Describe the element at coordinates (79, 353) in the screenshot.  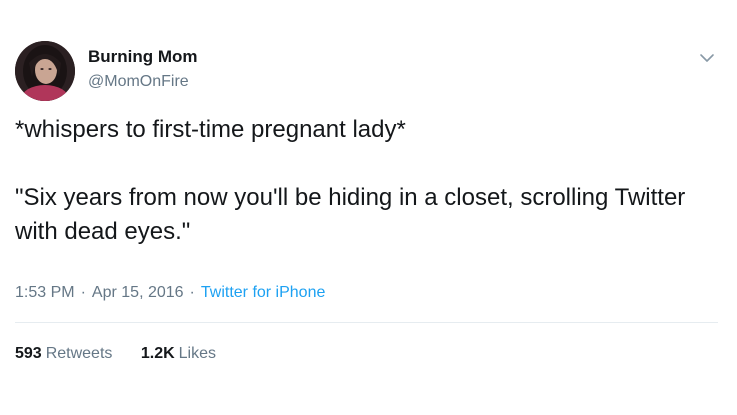
I see `retweets-label: Retweets` at that location.